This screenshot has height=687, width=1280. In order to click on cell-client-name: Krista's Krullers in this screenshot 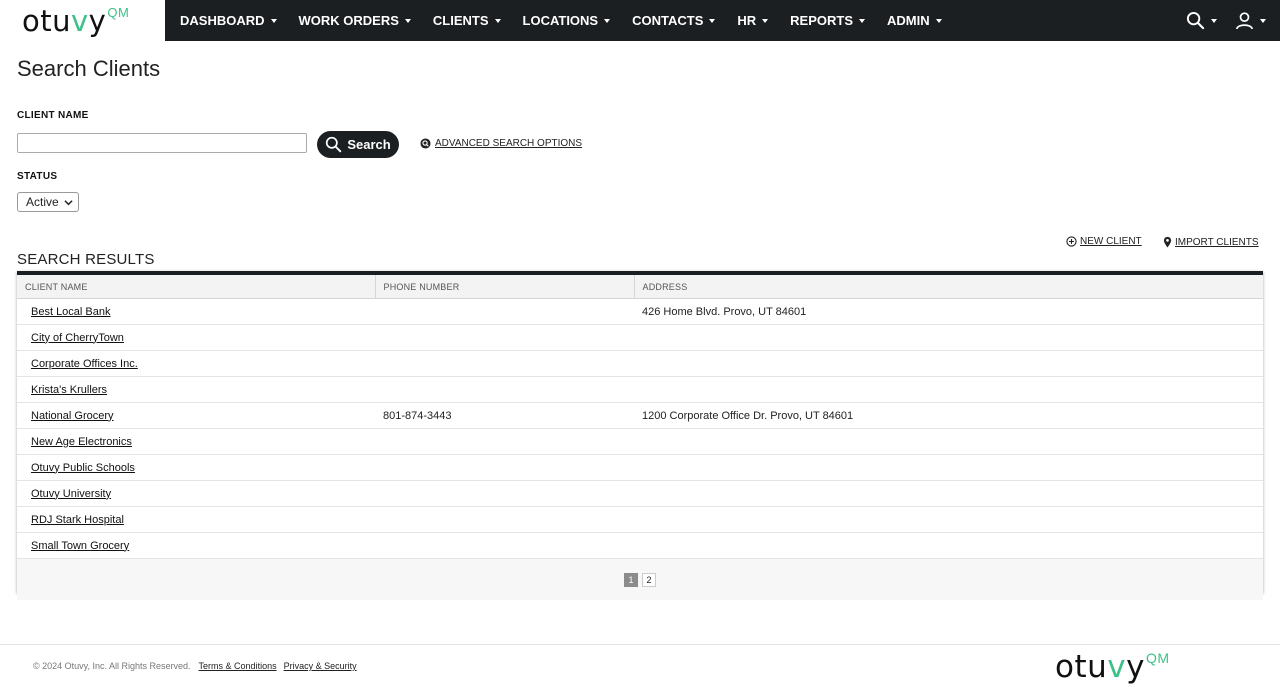, I will do `click(196, 389)`.